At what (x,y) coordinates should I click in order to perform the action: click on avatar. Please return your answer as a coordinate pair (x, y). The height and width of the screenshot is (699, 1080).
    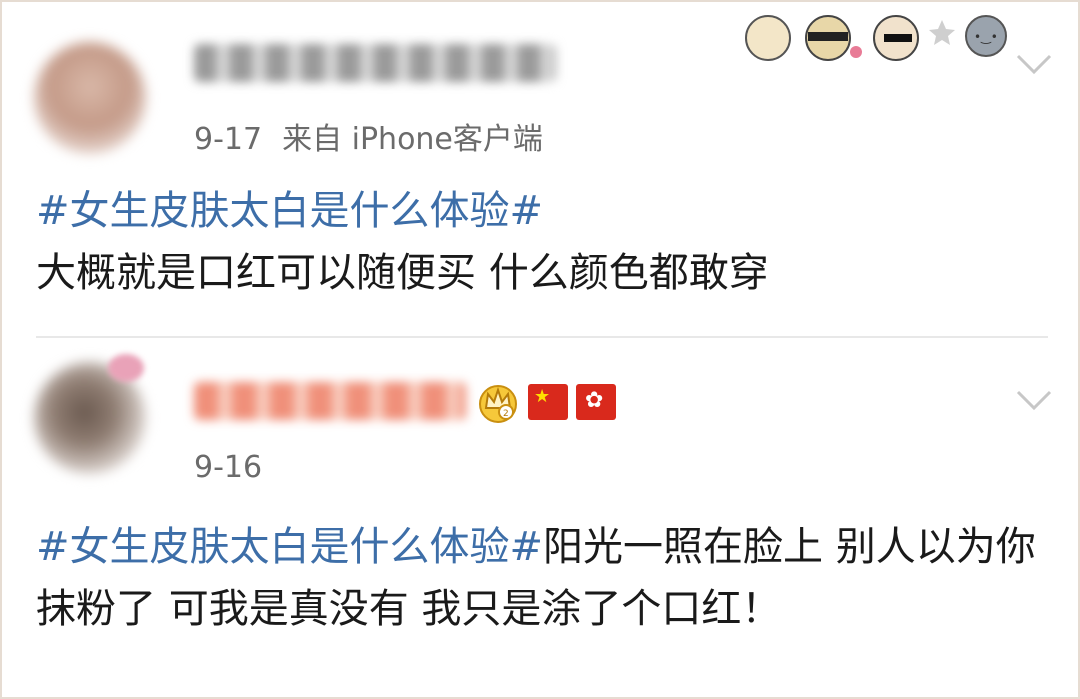
    Looking at the image, I should click on (90, 98).